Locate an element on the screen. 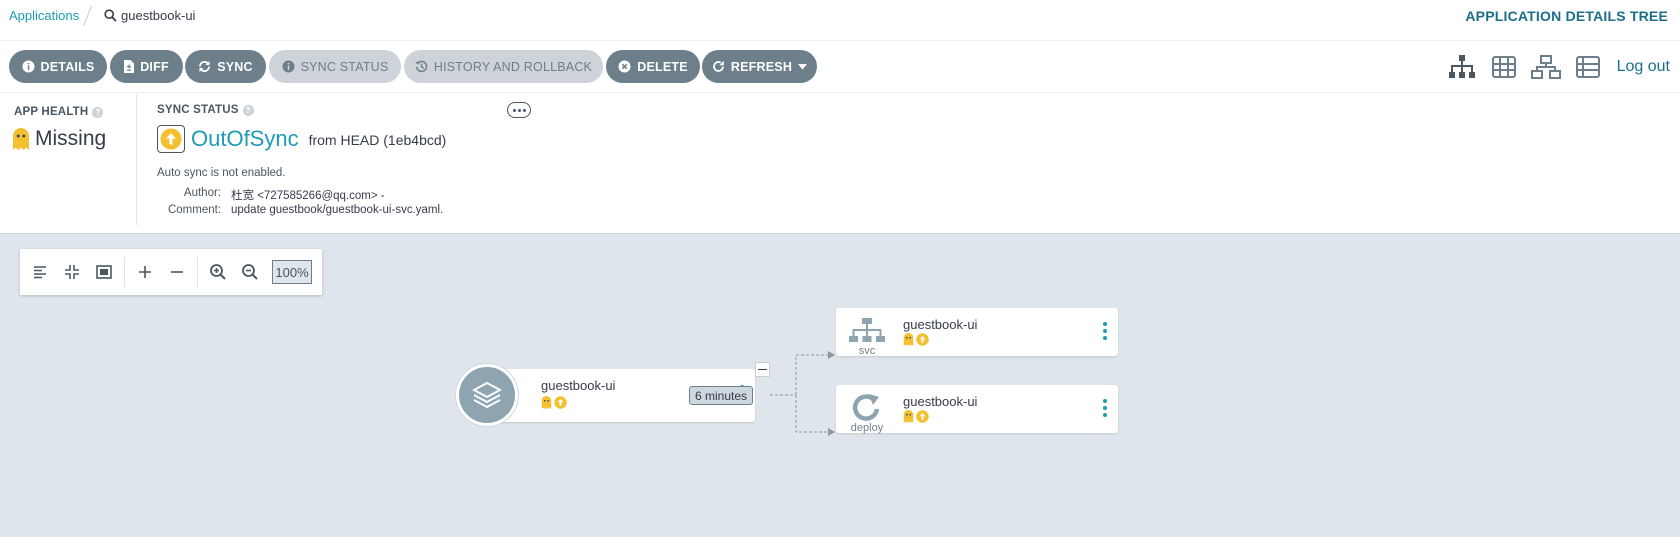 The width and height of the screenshot is (1680, 538). sync-icon is located at coordinates (205, 66).